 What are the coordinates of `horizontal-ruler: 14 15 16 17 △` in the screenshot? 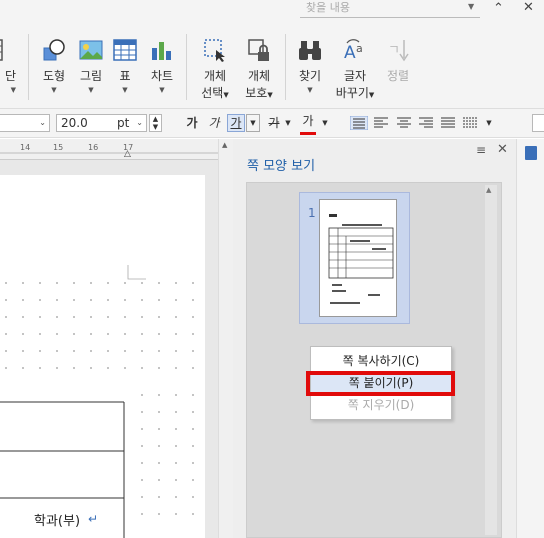 It's located at (109, 149).